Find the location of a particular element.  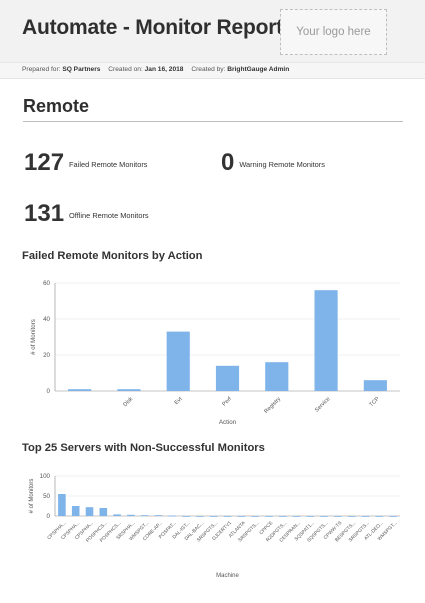

action-category-label: Evt is located at coordinates (179, 401).